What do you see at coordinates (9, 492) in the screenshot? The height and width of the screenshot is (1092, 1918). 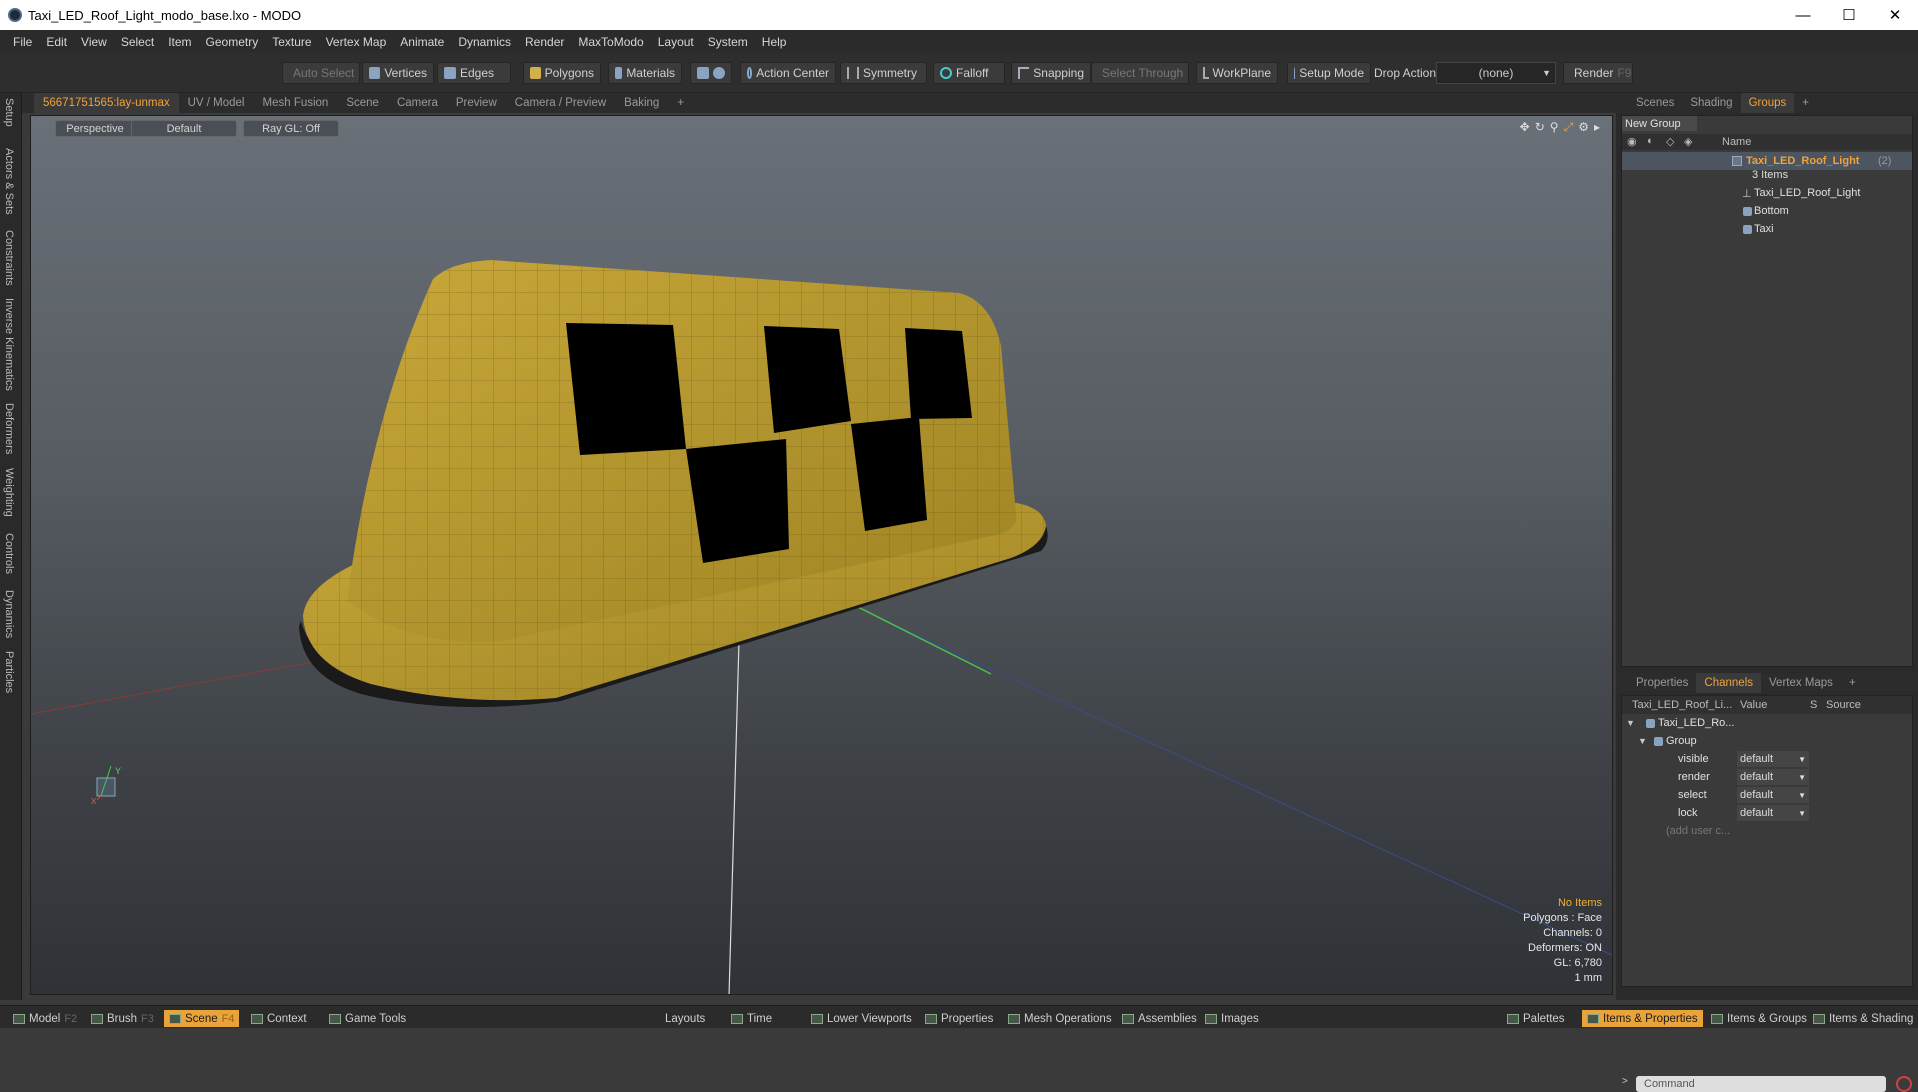 I see `tab-weighting: Weighting` at bounding box center [9, 492].